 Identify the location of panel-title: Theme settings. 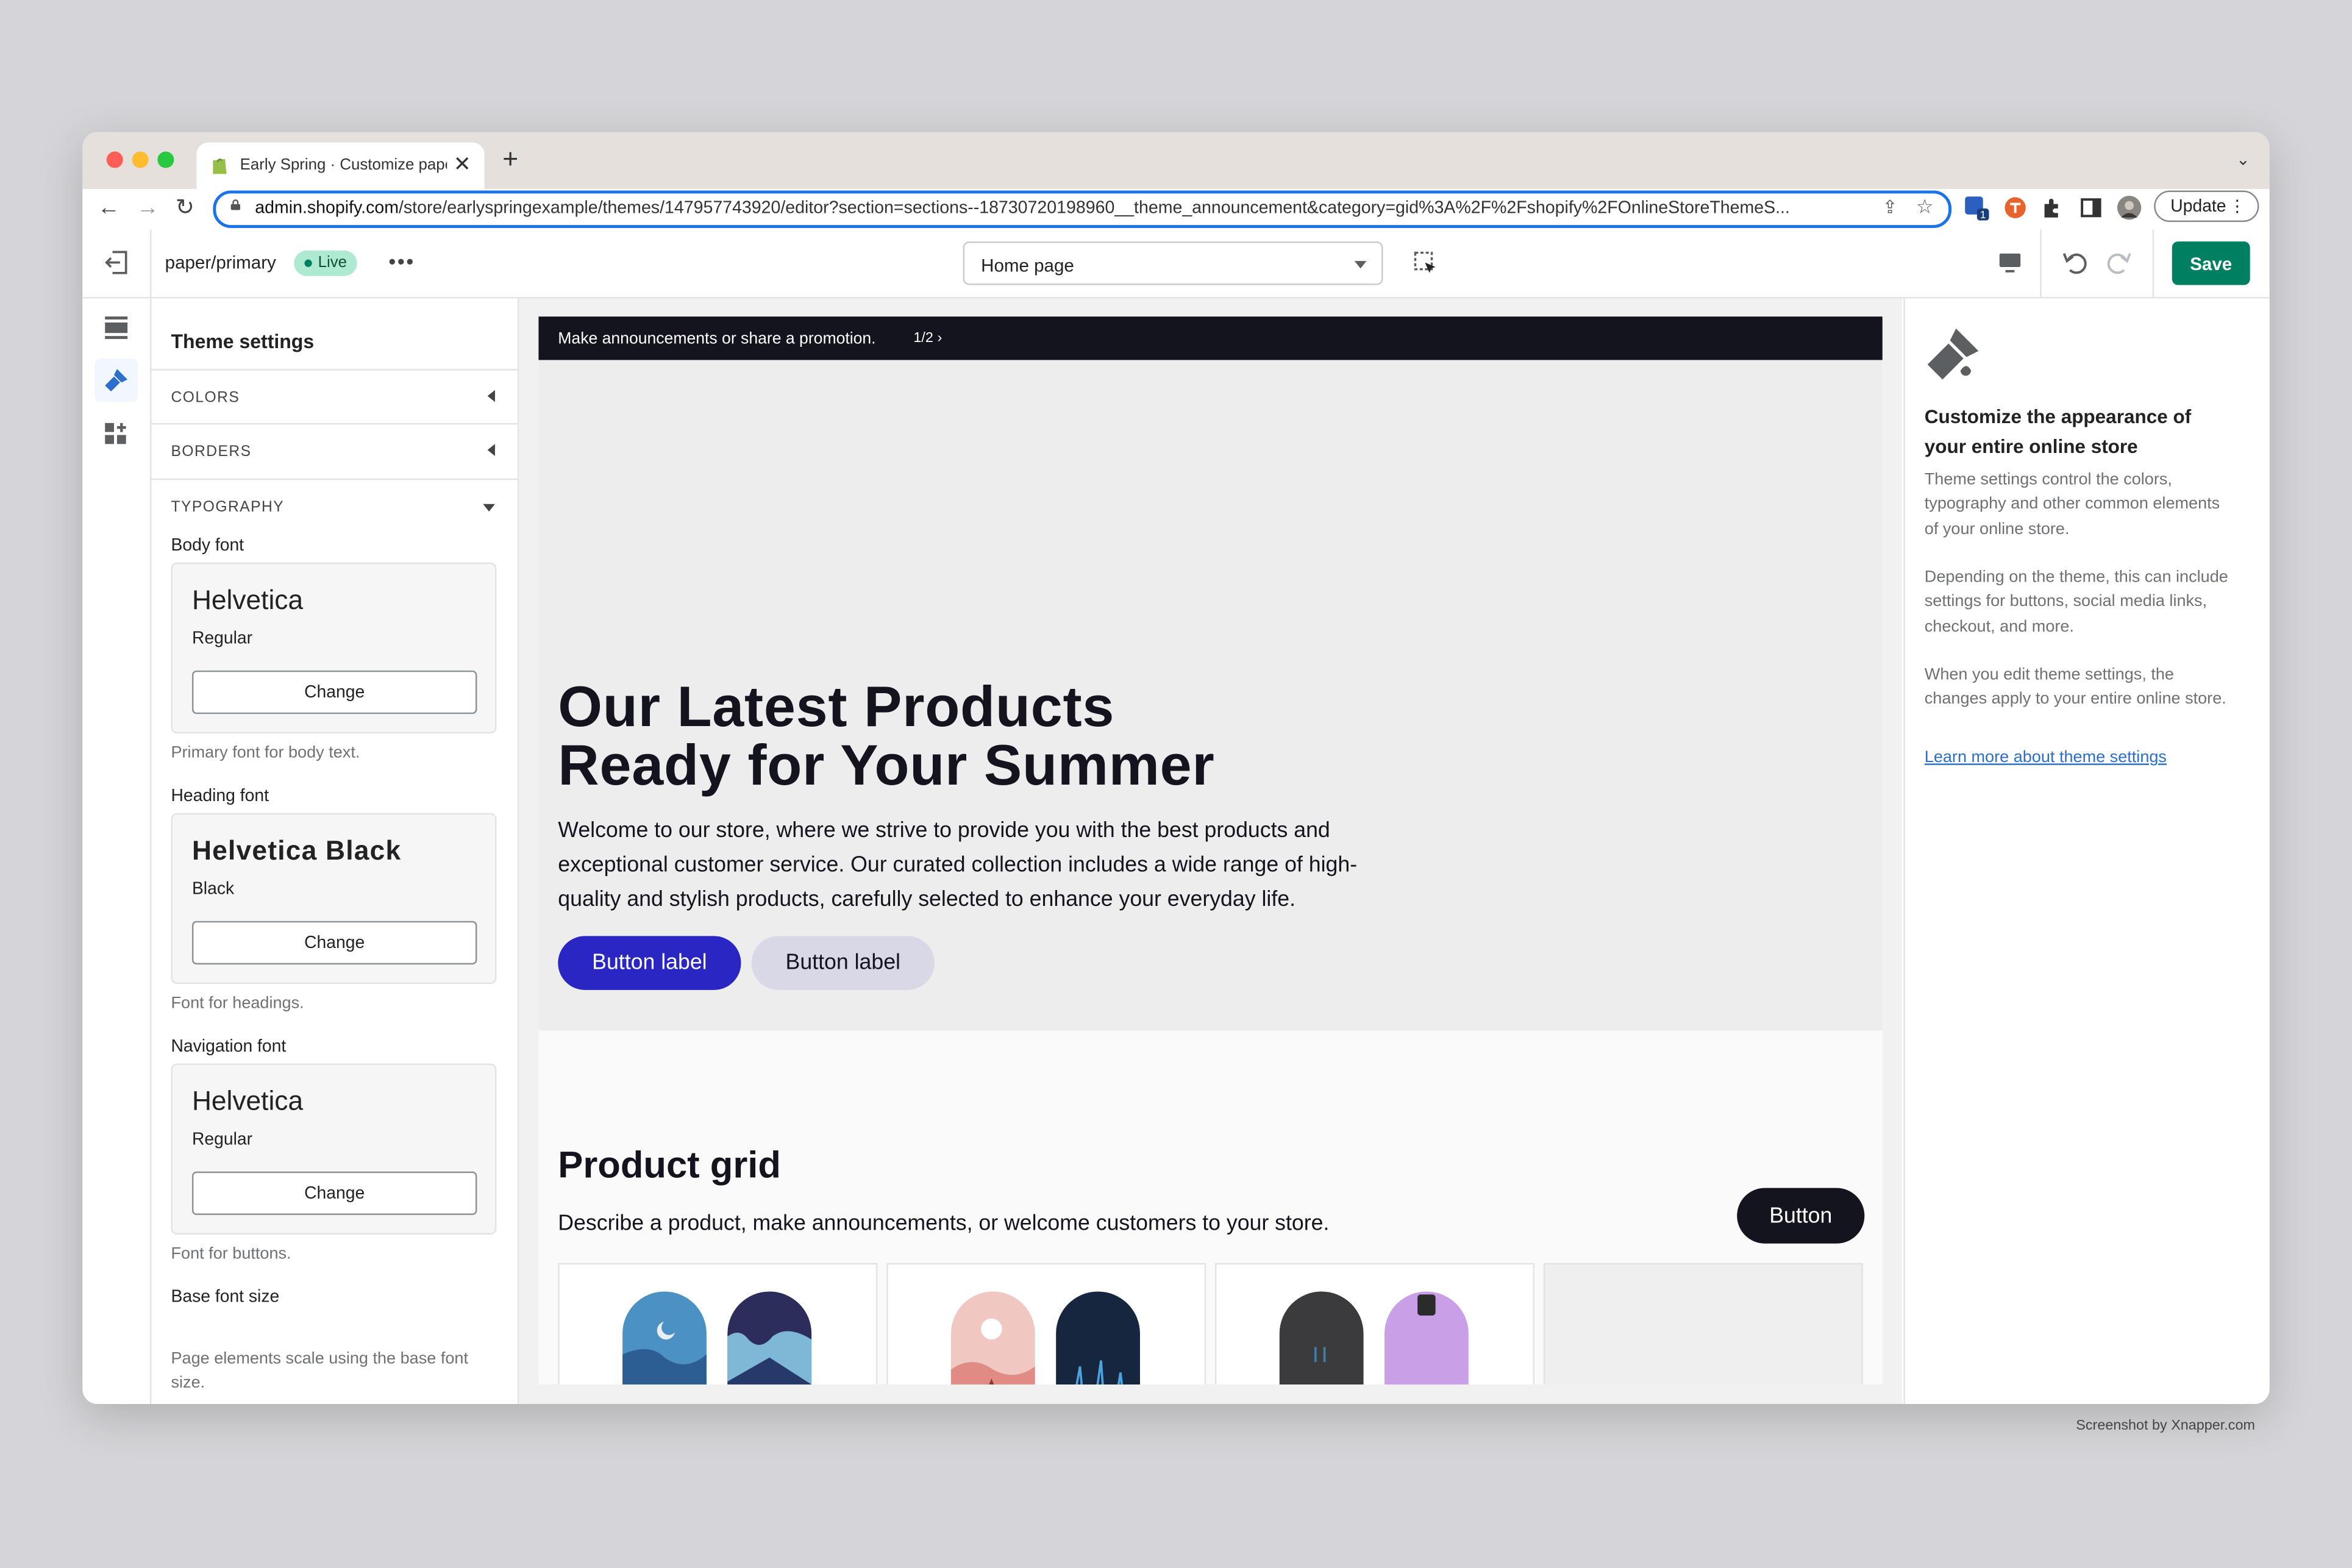
(243, 341).